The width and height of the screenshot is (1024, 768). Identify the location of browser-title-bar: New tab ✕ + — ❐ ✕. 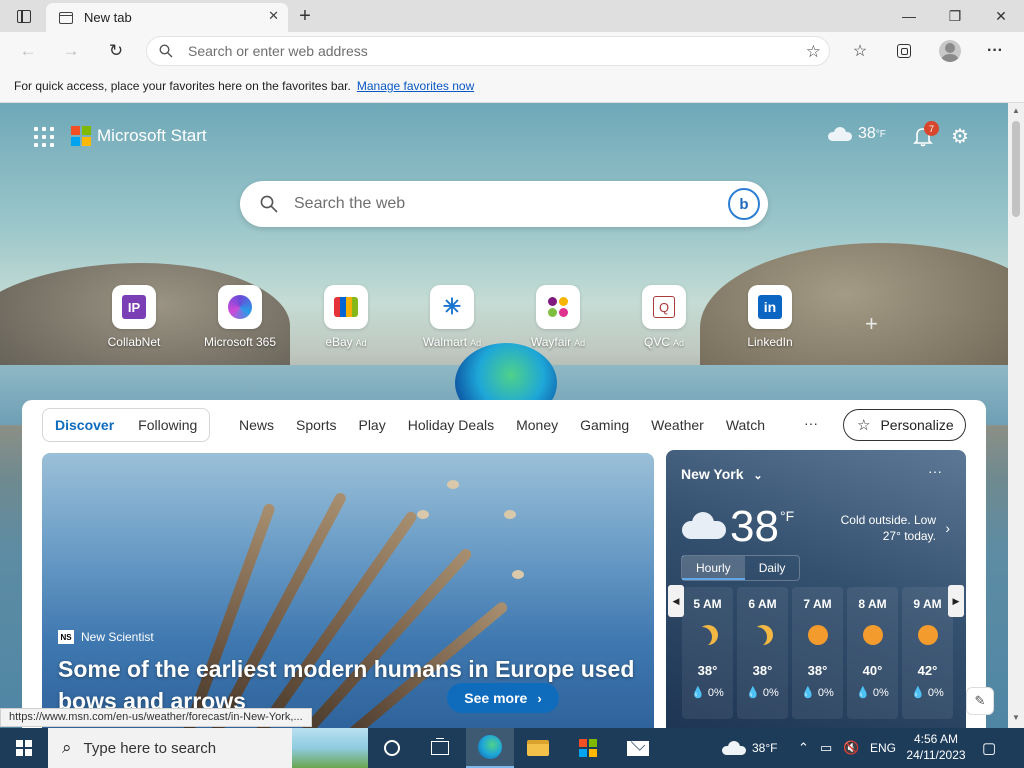
(512, 16).